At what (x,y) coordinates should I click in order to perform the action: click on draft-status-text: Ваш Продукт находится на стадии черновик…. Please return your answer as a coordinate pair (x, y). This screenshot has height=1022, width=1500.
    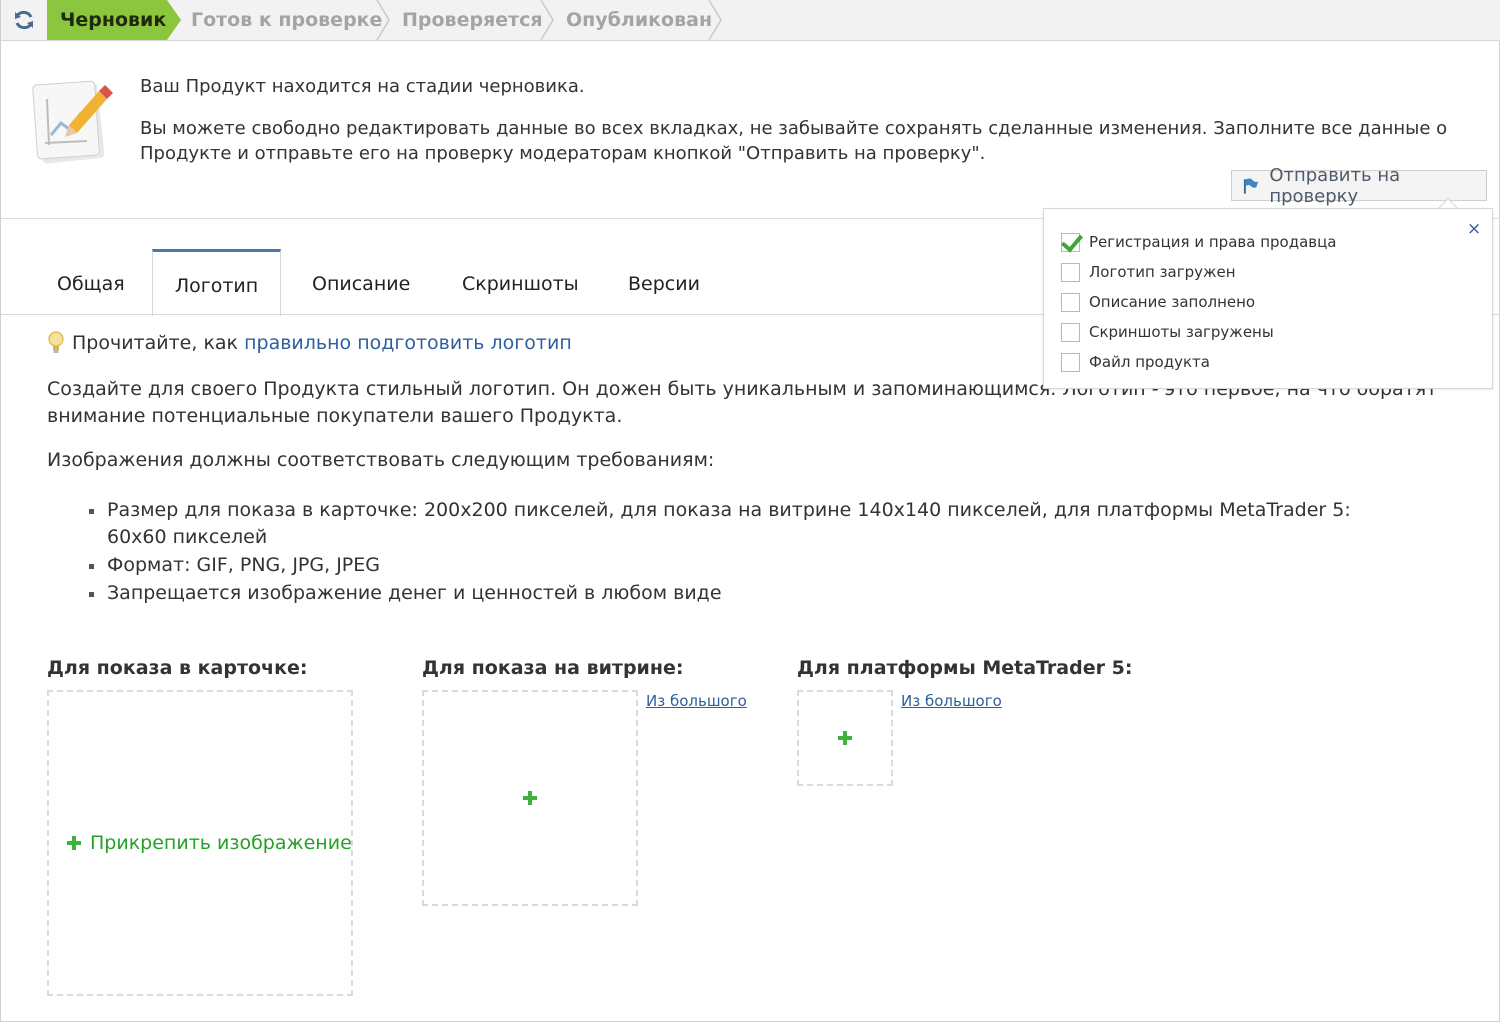
    Looking at the image, I should click on (362, 86).